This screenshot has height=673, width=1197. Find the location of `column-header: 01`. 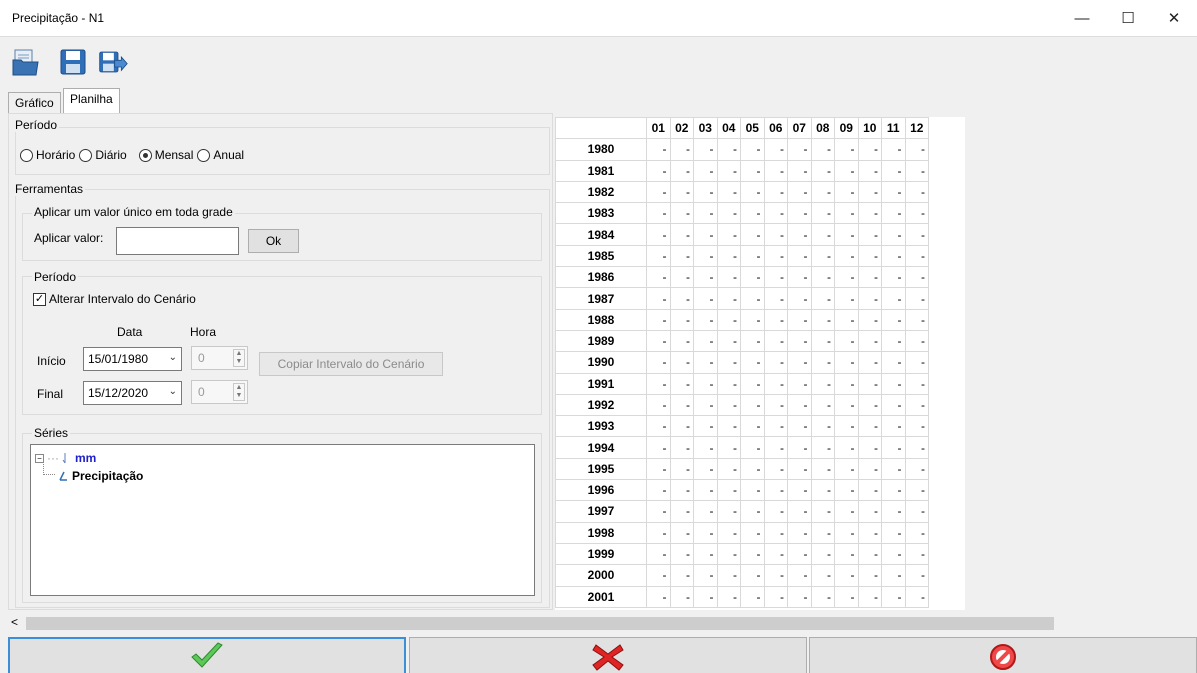

column-header: 01 is located at coordinates (658, 128).